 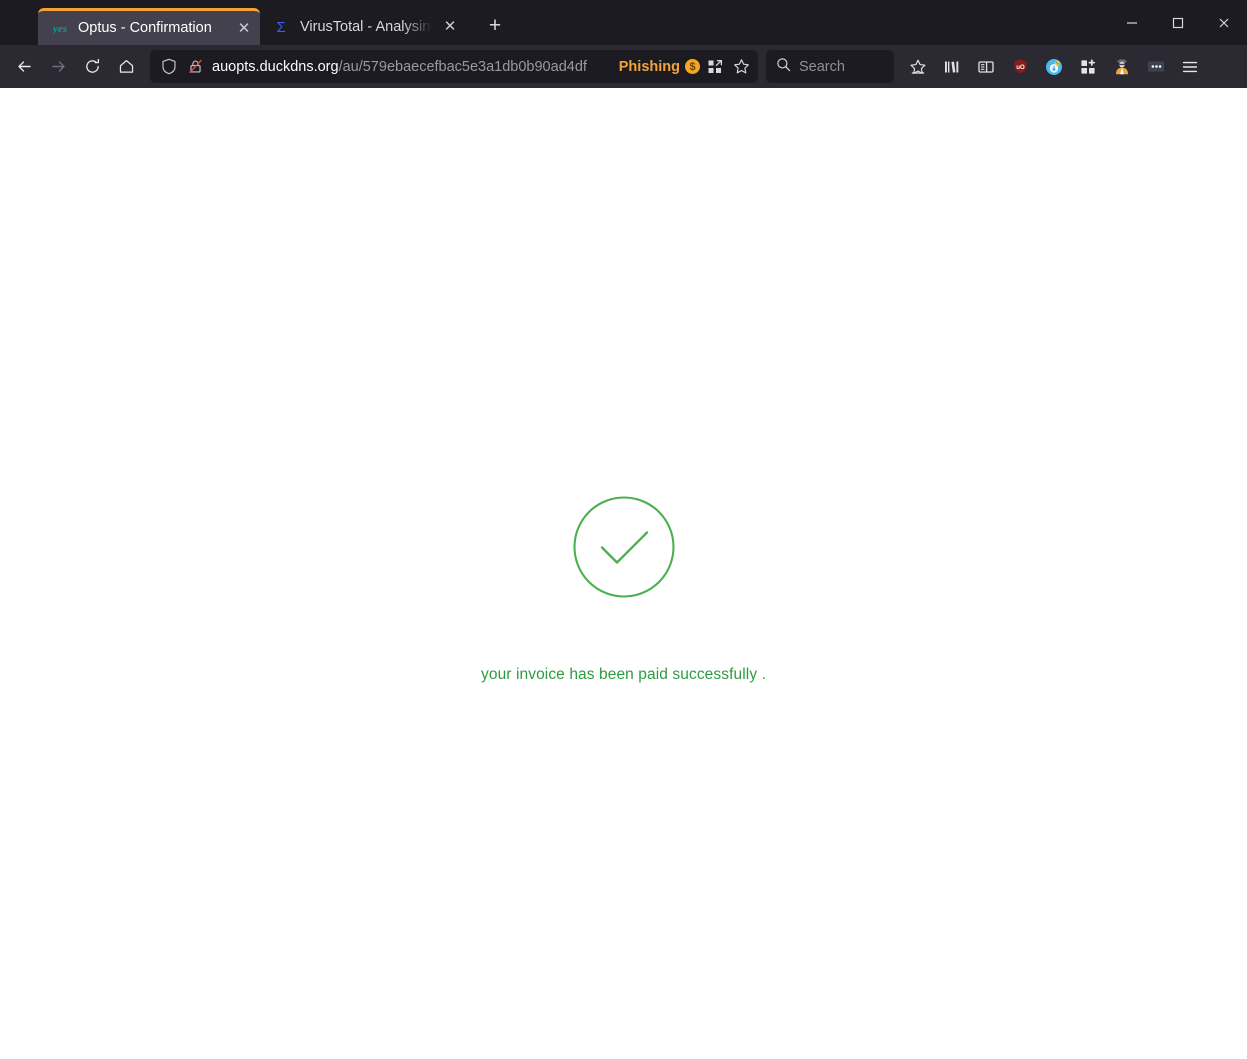 What do you see at coordinates (195, 67) in the screenshot?
I see `insecure-connection-crossed-lock-icon` at bounding box center [195, 67].